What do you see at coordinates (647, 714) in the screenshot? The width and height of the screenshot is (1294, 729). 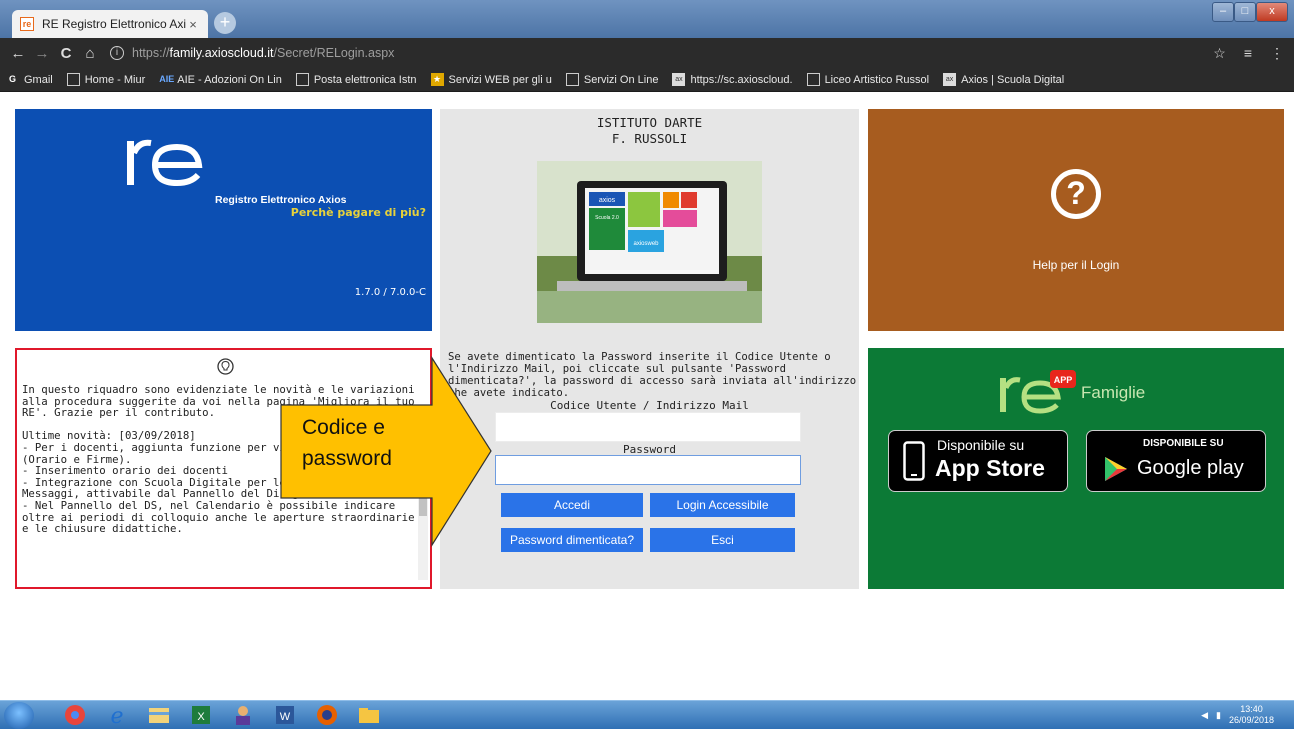 I see `taskbar: e X W ◀ ▮ 13:40 26/09/2018` at bounding box center [647, 714].